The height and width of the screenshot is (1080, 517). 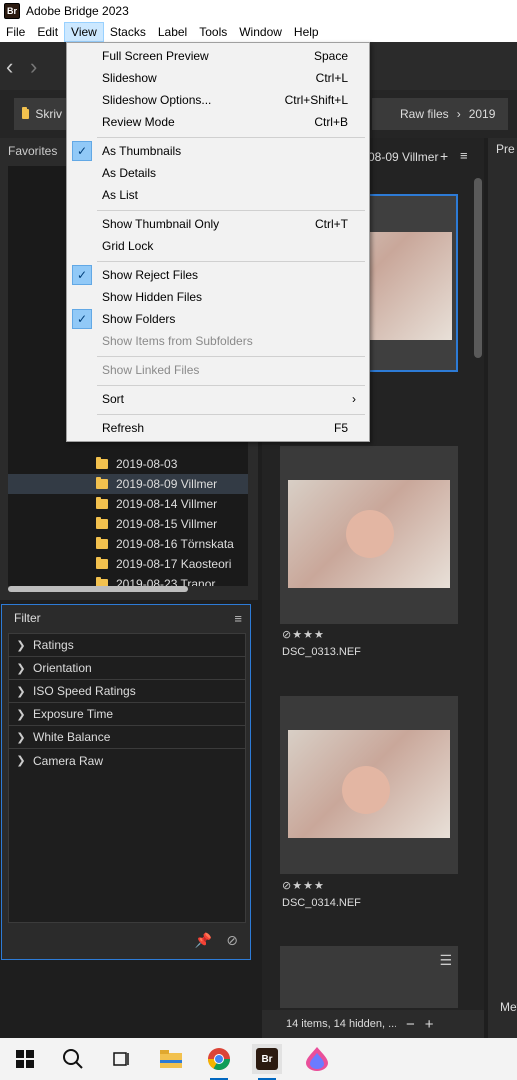 What do you see at coordinates (219, 1062) in the screenshot?
I see `chrome-icon` at bounding box center [219, 1062].